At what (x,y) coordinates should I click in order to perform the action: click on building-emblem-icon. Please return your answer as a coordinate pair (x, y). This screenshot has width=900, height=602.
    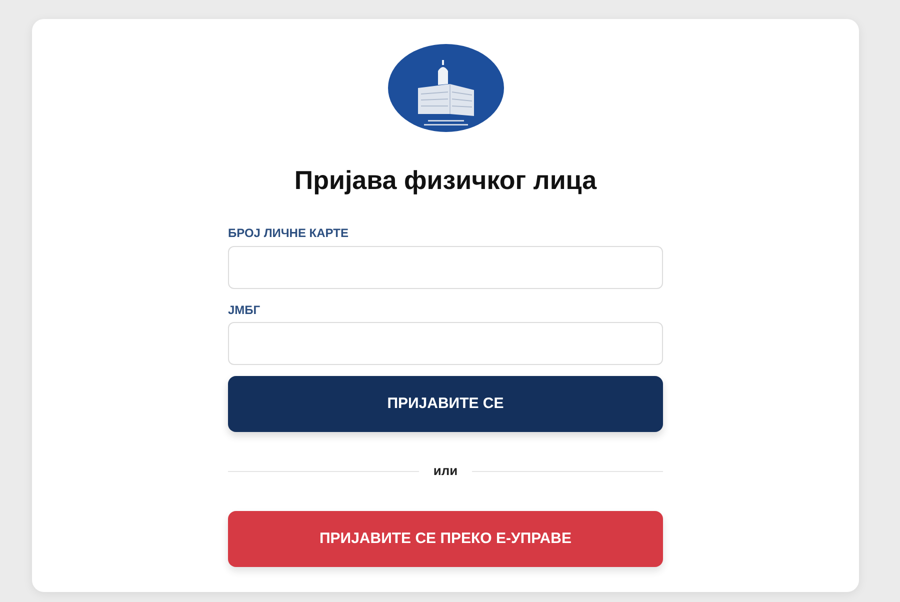
    Looking at the image, I should click on (446, 88).